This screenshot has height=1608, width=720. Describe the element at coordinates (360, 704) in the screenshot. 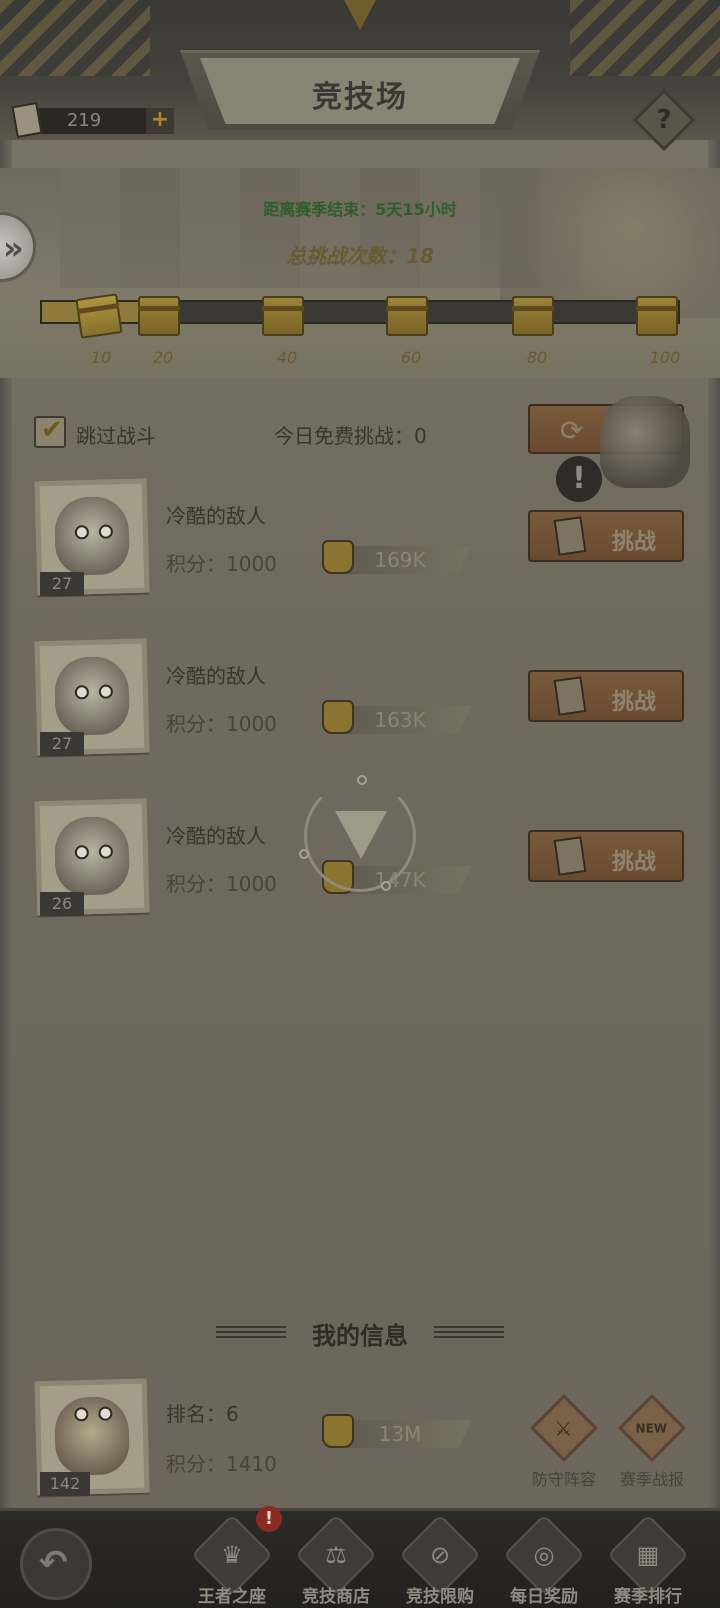

I see `opponent-row: 27 冷酷的敌人 积分：1000 163K 挑战` at that location.